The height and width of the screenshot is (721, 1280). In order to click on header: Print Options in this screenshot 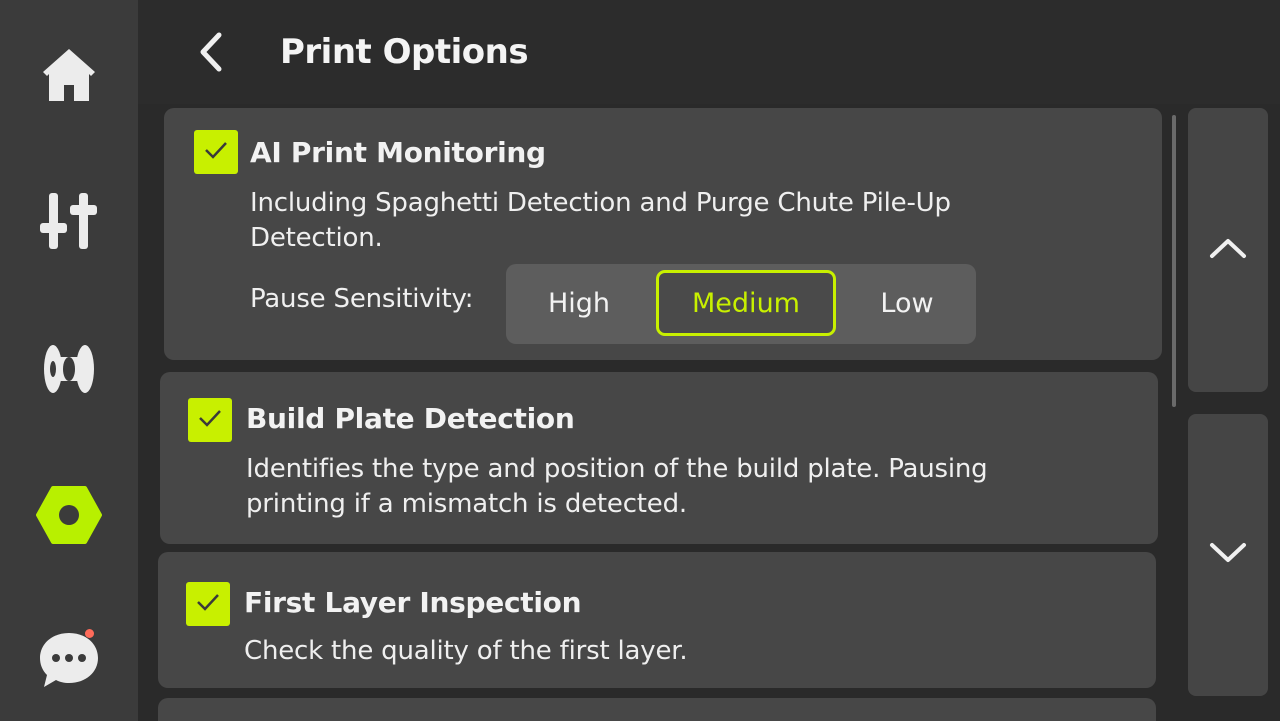, I will do `click(709, 52)`.